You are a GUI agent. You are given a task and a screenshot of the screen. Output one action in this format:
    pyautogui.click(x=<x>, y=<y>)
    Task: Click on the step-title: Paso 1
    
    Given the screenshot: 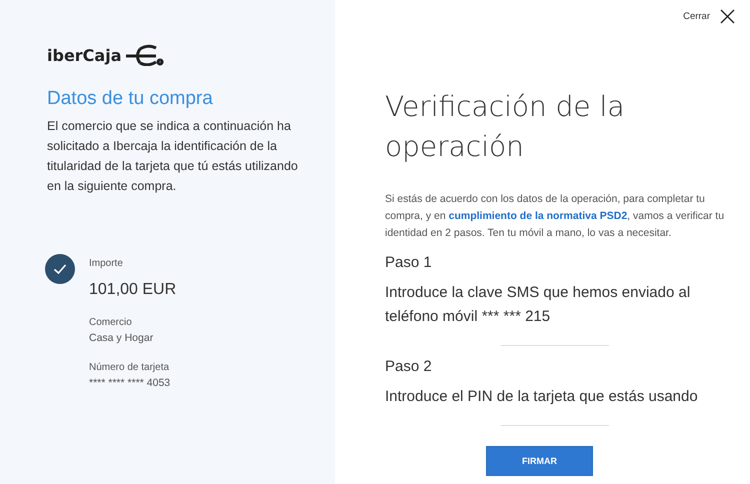 What is the action you would take?
    pyautogui.click(x=408, y=262)
    